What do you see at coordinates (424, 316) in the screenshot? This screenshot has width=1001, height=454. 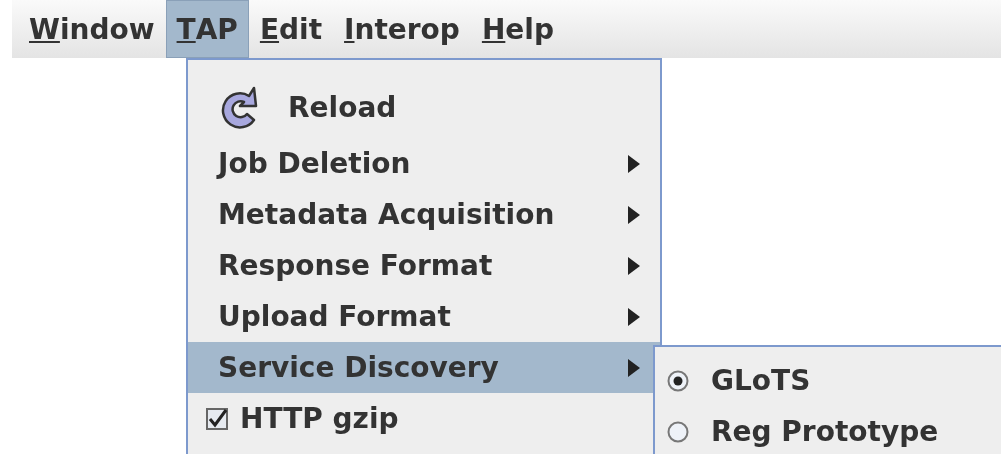 I see `menu-item: Upload Format` at bounding box center [424, 316].